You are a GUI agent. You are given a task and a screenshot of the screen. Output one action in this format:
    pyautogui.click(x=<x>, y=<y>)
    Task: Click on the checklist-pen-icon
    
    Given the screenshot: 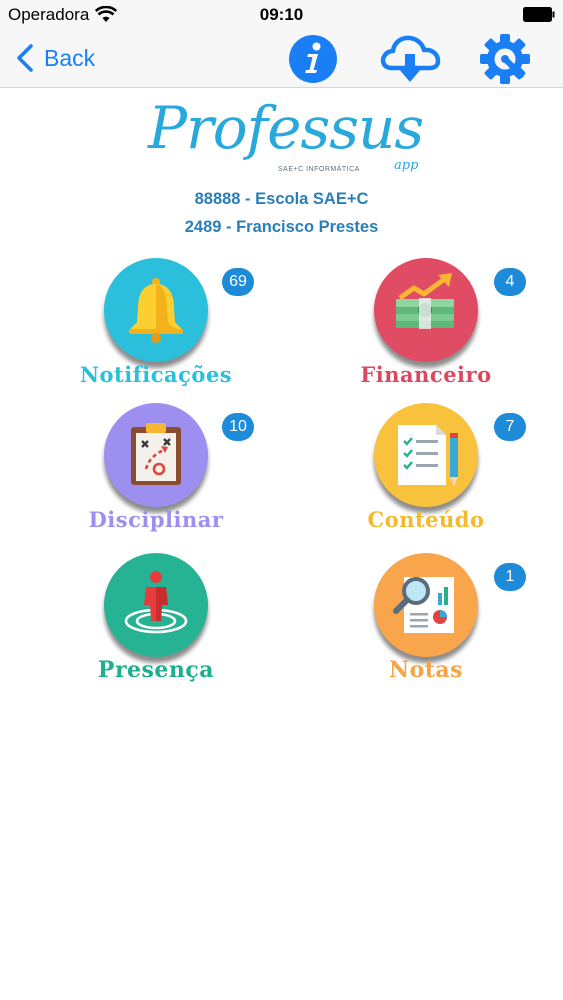 What is the action you would take?
    pyautogui.click(x=428, y=456)
    